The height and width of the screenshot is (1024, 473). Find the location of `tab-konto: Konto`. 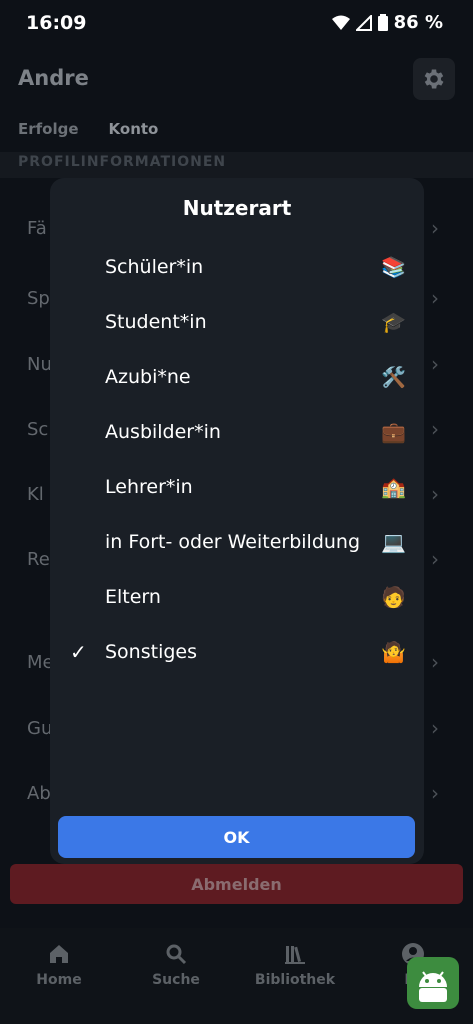

tab-konto: Konto is located at coordinates (134, 129).